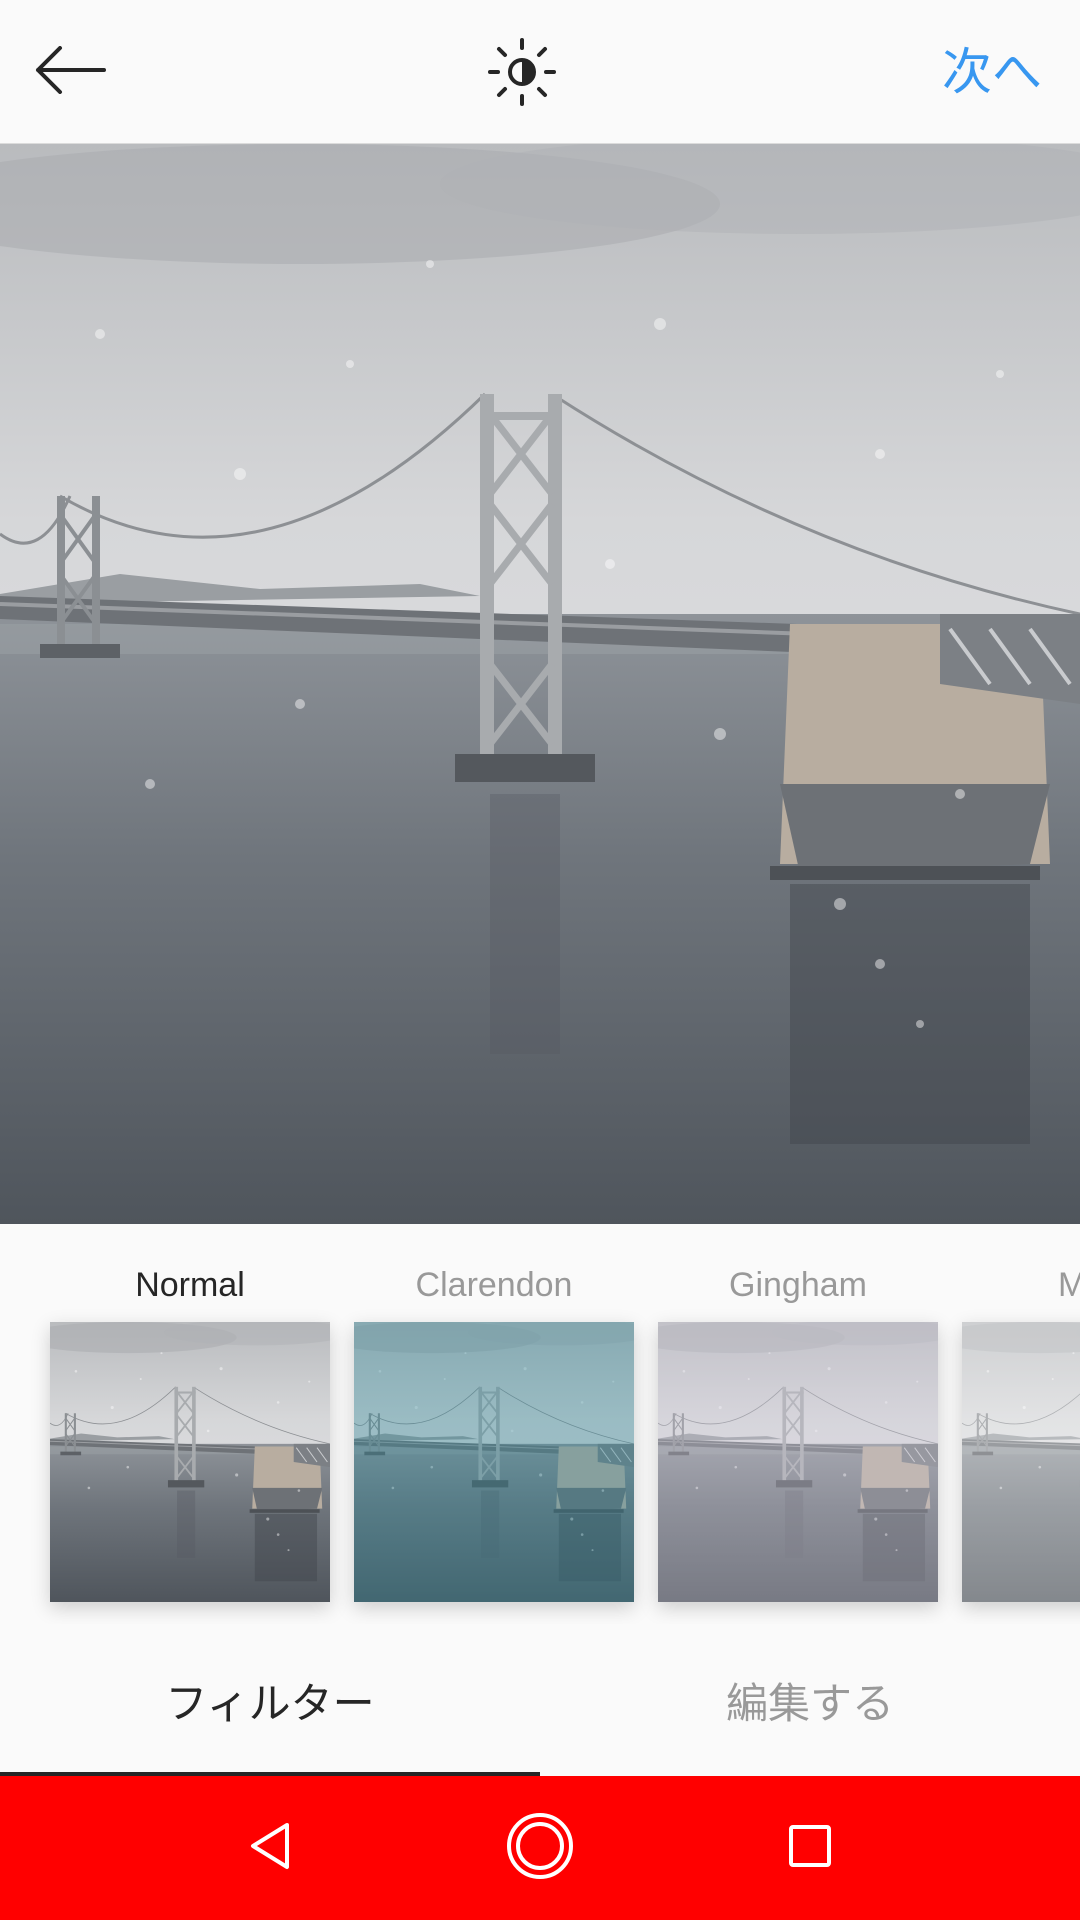  Describe the element at coordinates (494, 1285) in the screenshot. I see `filter-label: Clarendon` at that location.